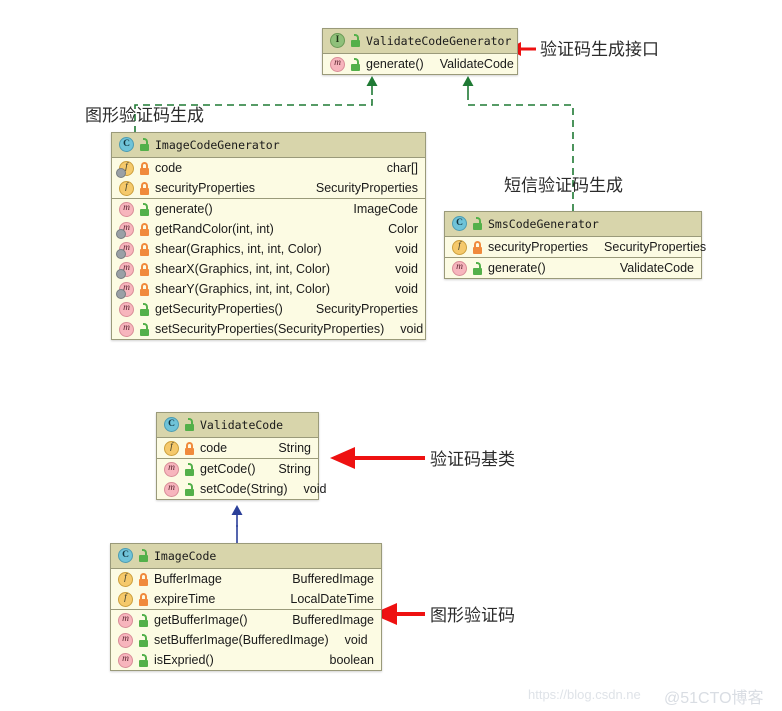 The image size is (782, 711). I want to click on annotation-validate-code: 验证码基类, so click(472, 460).